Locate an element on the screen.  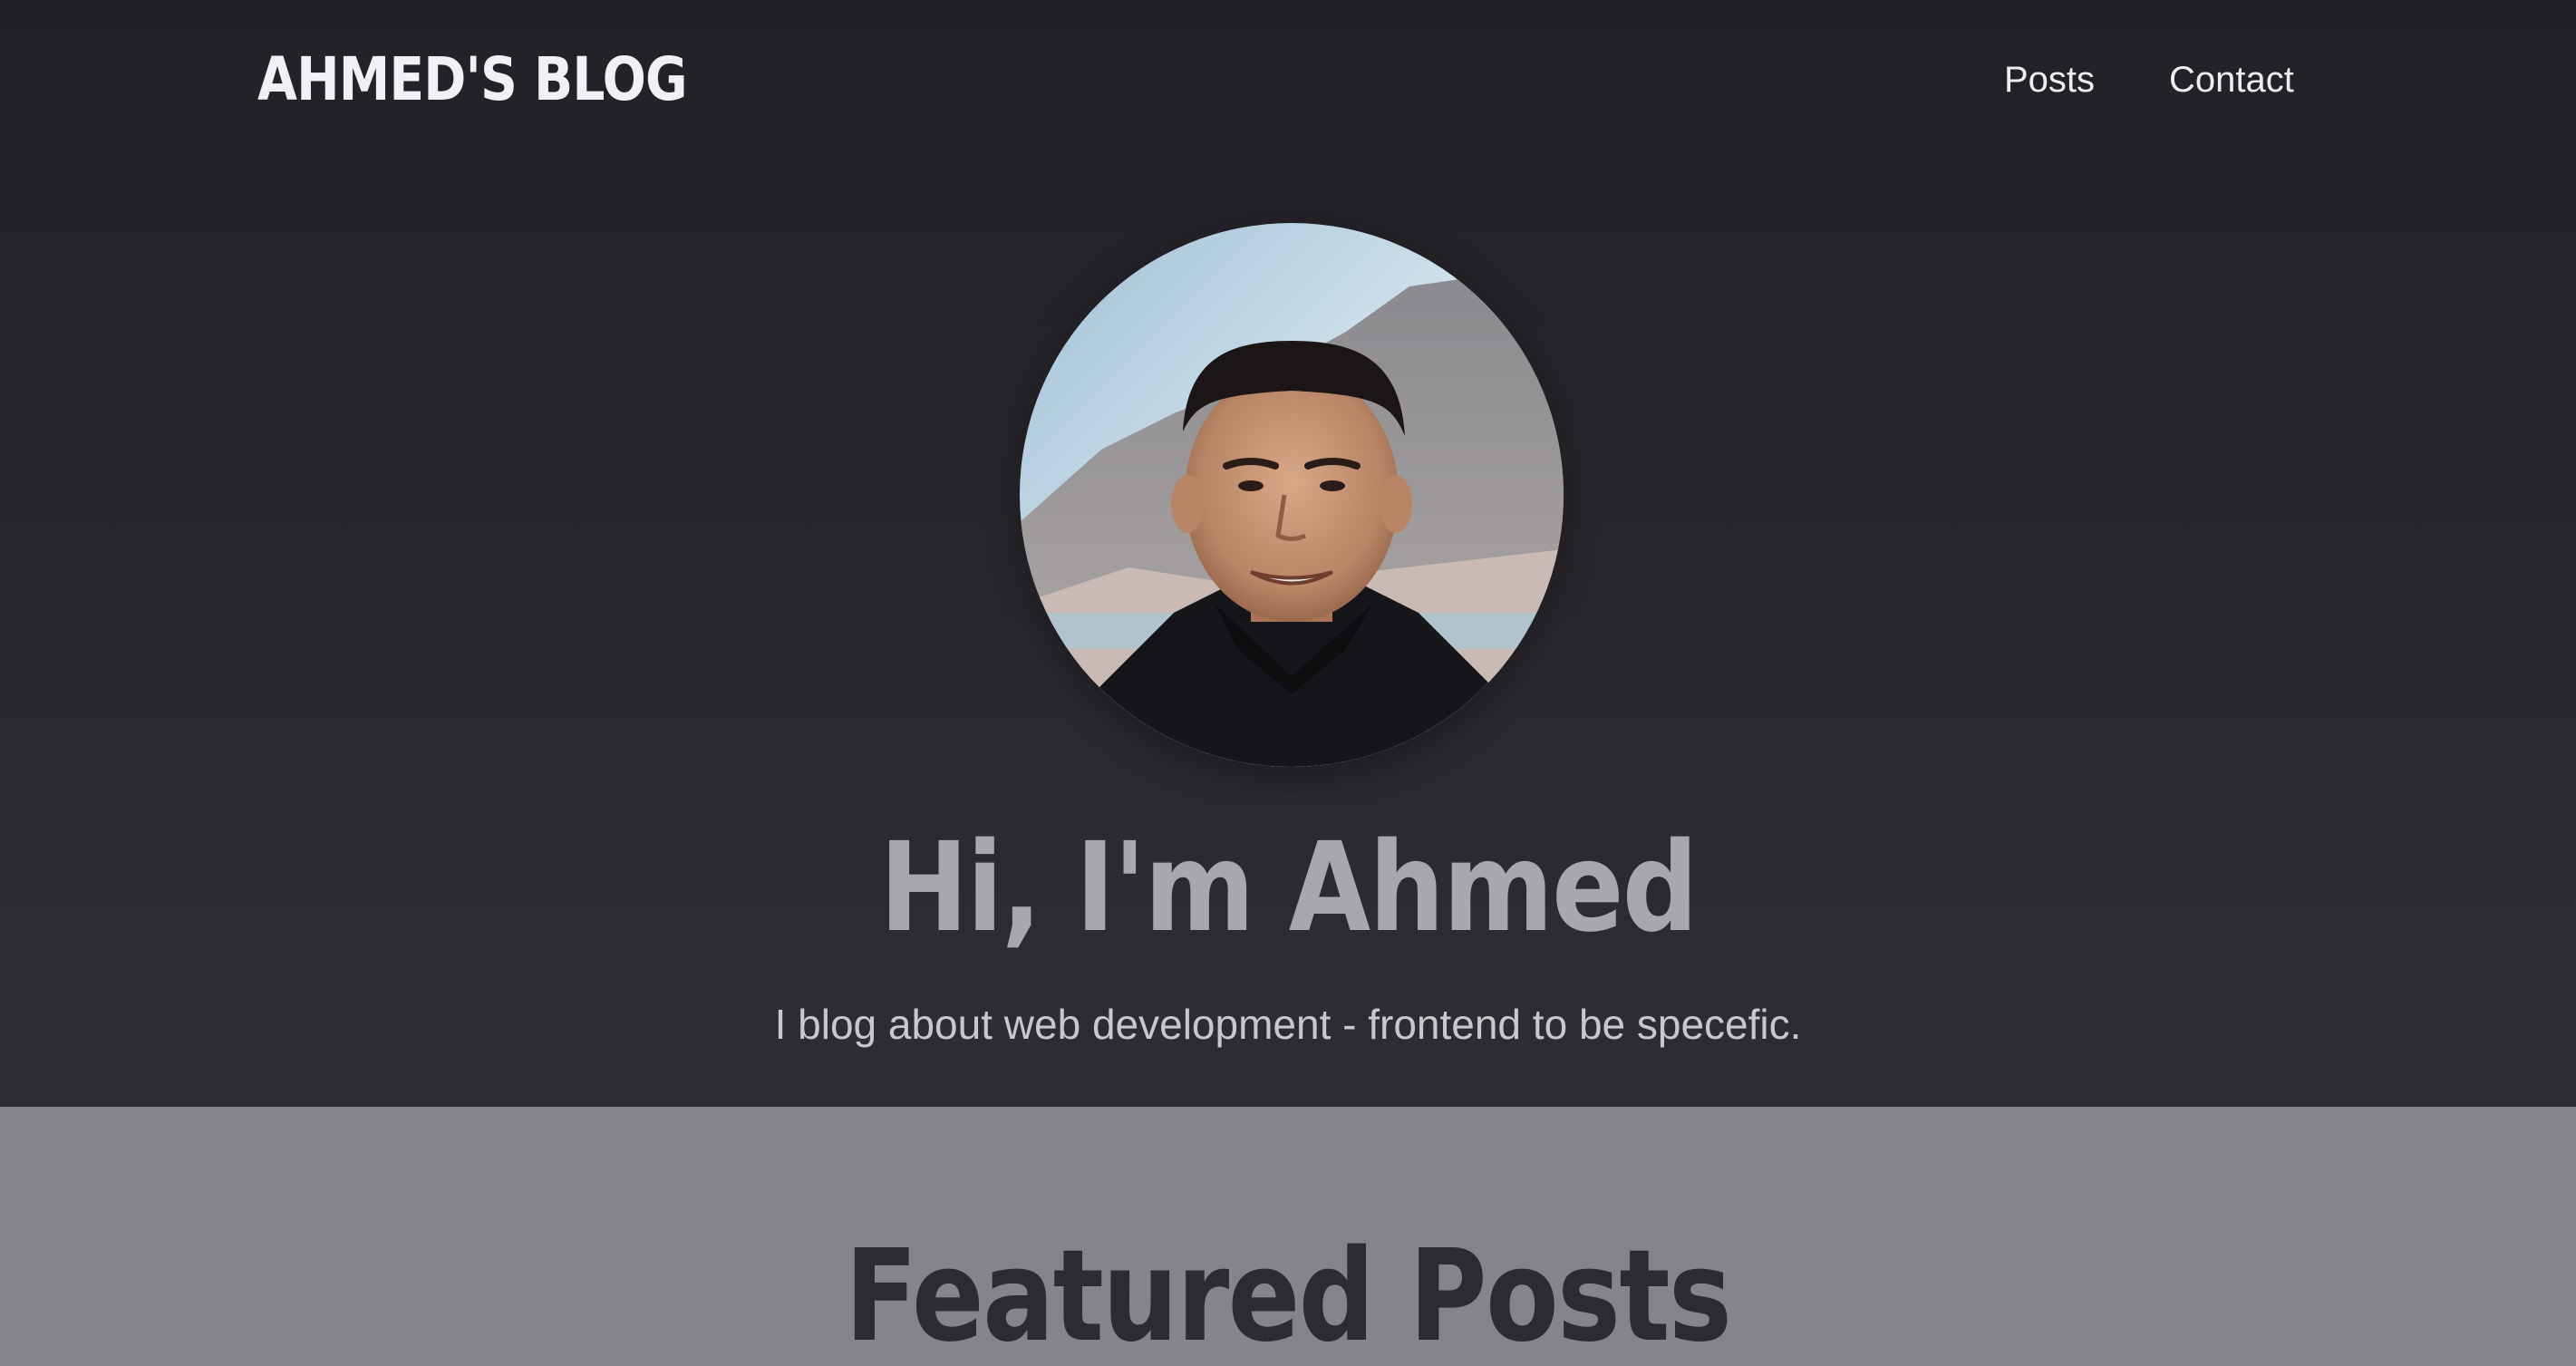
main-nav: Posts Contact is located at coordinates (1288, 80).